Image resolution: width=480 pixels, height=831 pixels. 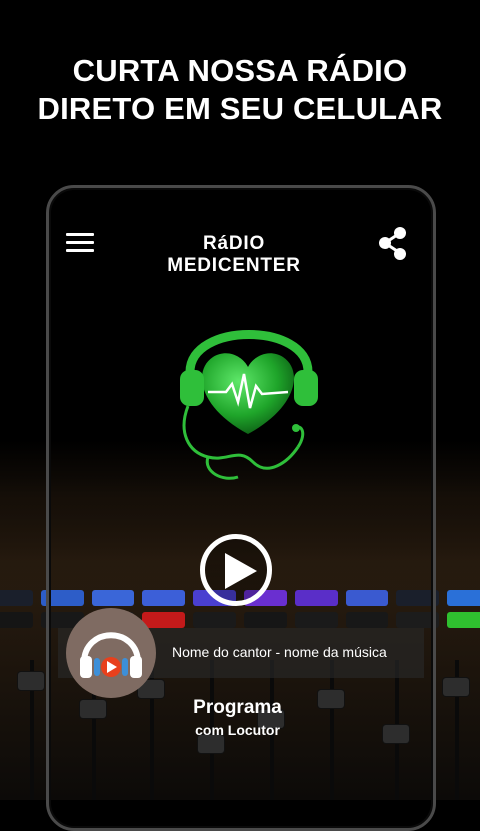 I want to click on play-button, so click(x=236, y=570).